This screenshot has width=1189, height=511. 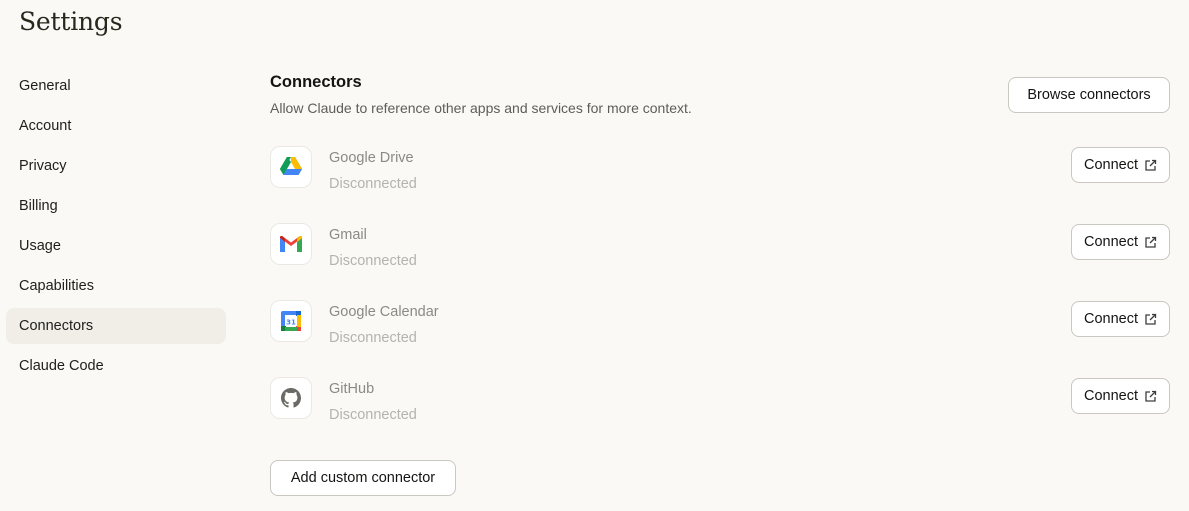 What do you see at coordinates (291, 398) in the screenshot?
I see `github-icon` at bounding box center [291, 398].